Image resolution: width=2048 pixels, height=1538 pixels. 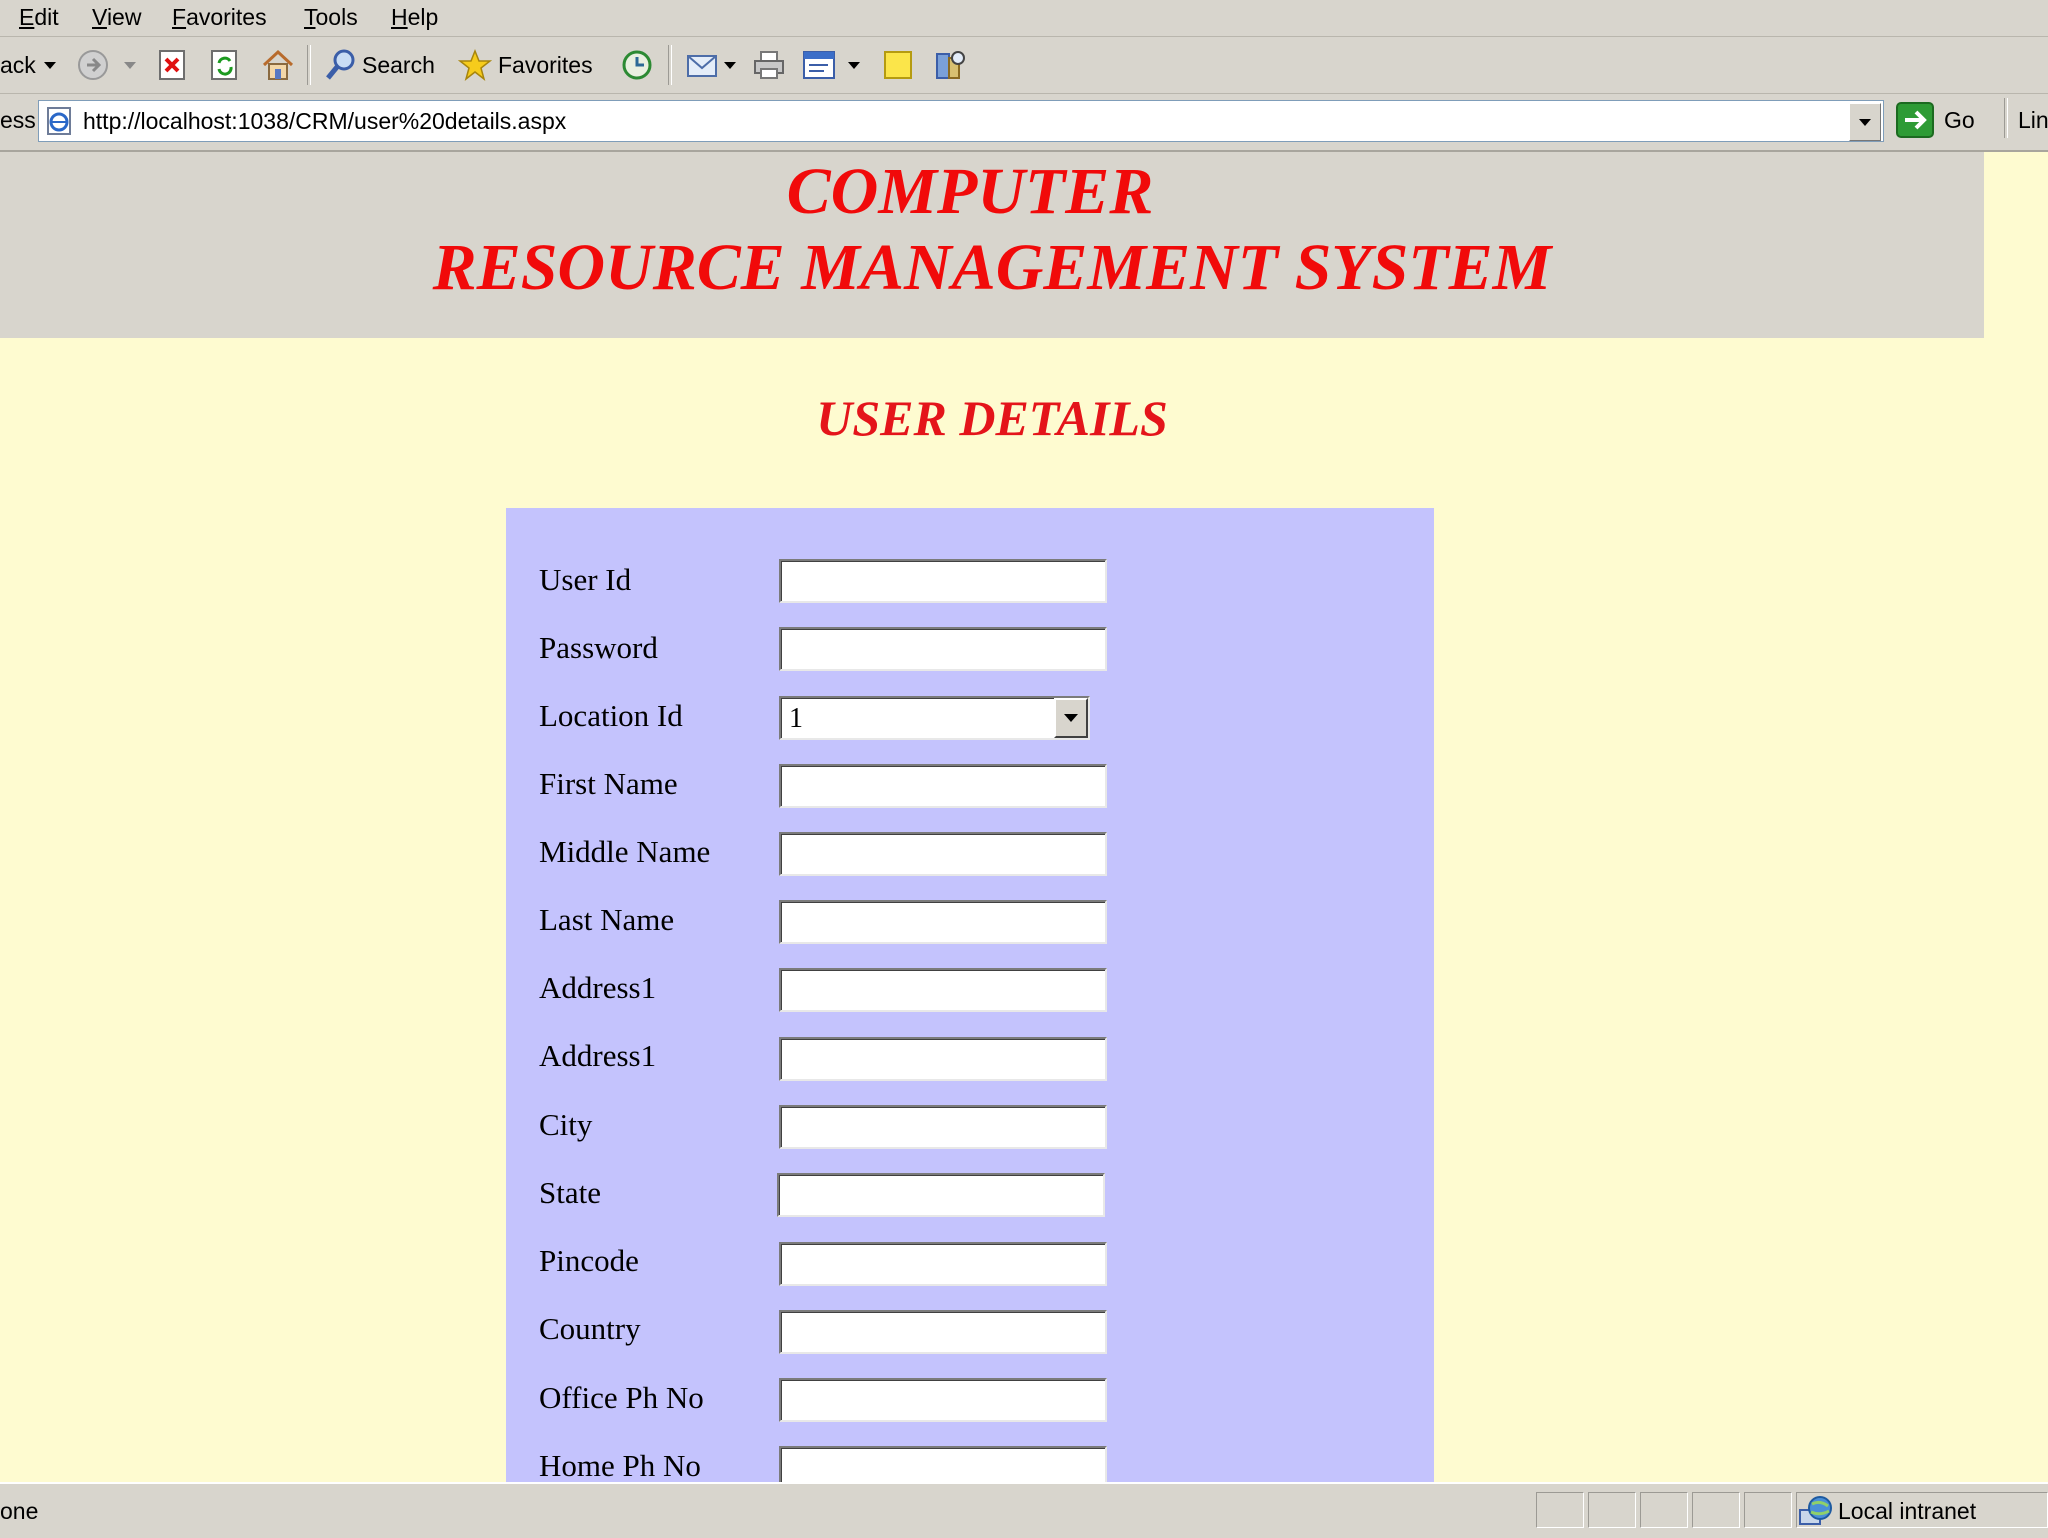 What do you see at coordinates (598, 1055) in the screenshot?
I see `address2-label: Address1` at bounding box center [598, 1055].